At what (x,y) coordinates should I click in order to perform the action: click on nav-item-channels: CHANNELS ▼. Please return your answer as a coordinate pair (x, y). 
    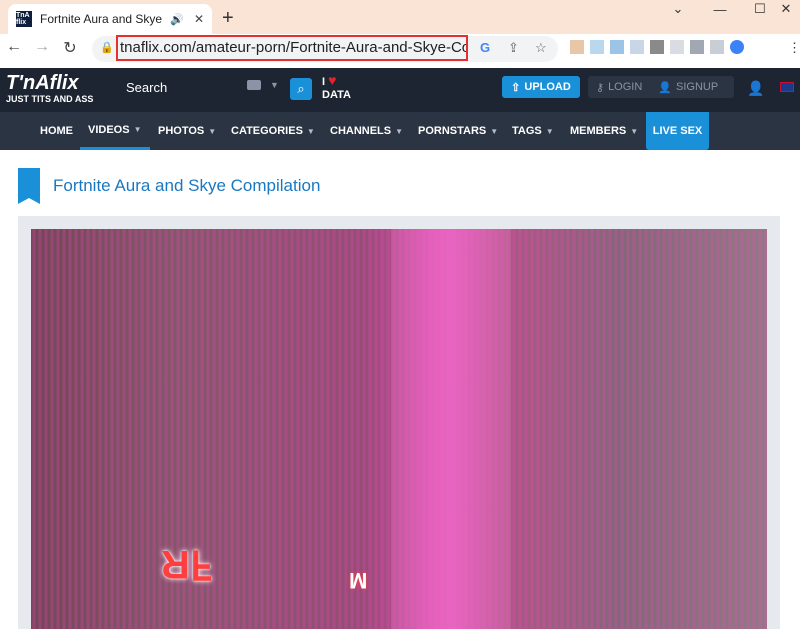
    Looking at the image, I should click on (366, 131).